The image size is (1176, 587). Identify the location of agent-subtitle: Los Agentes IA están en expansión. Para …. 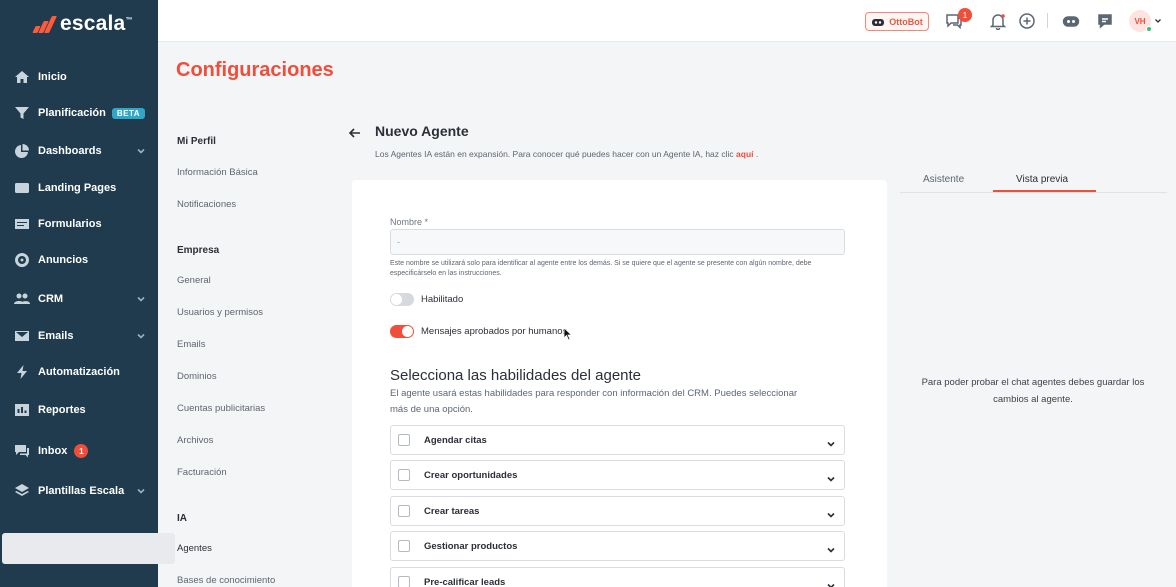
(567, 154).